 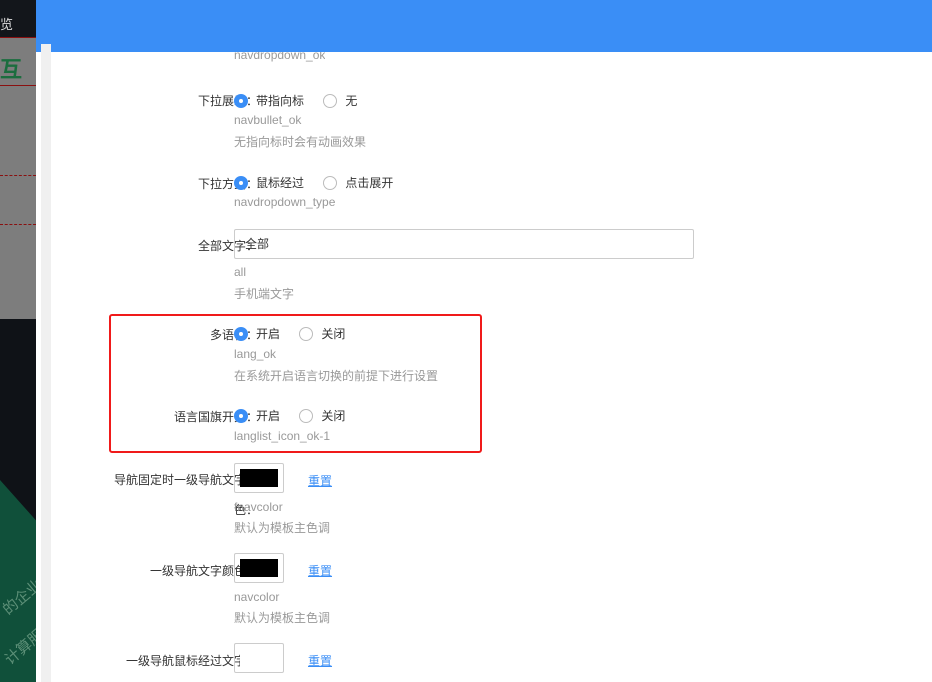 I want to click on field-description: 无指向标时会有动画效果, so click(x=300, y=142).